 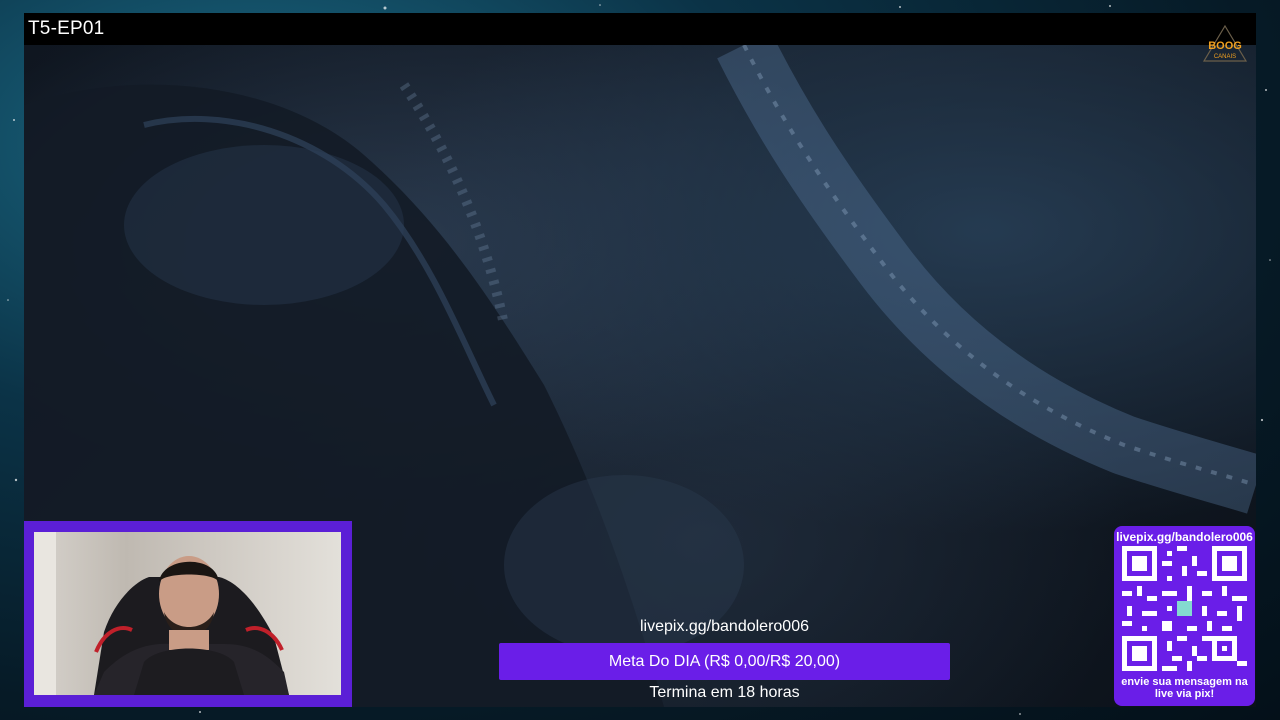 I want to click on pix-message: envie sua mensagem na live via pix!, so click(x=1184, y=688).